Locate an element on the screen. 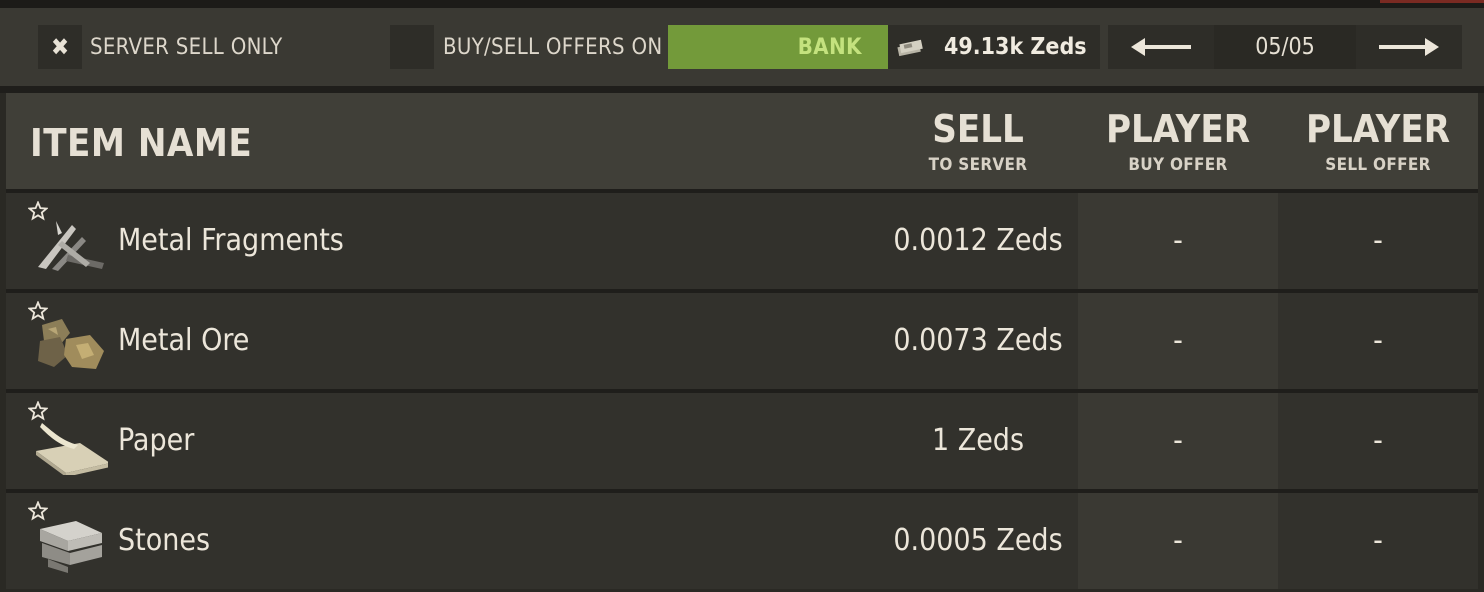  metal-ore-icon is located at coordinates (71, 344).